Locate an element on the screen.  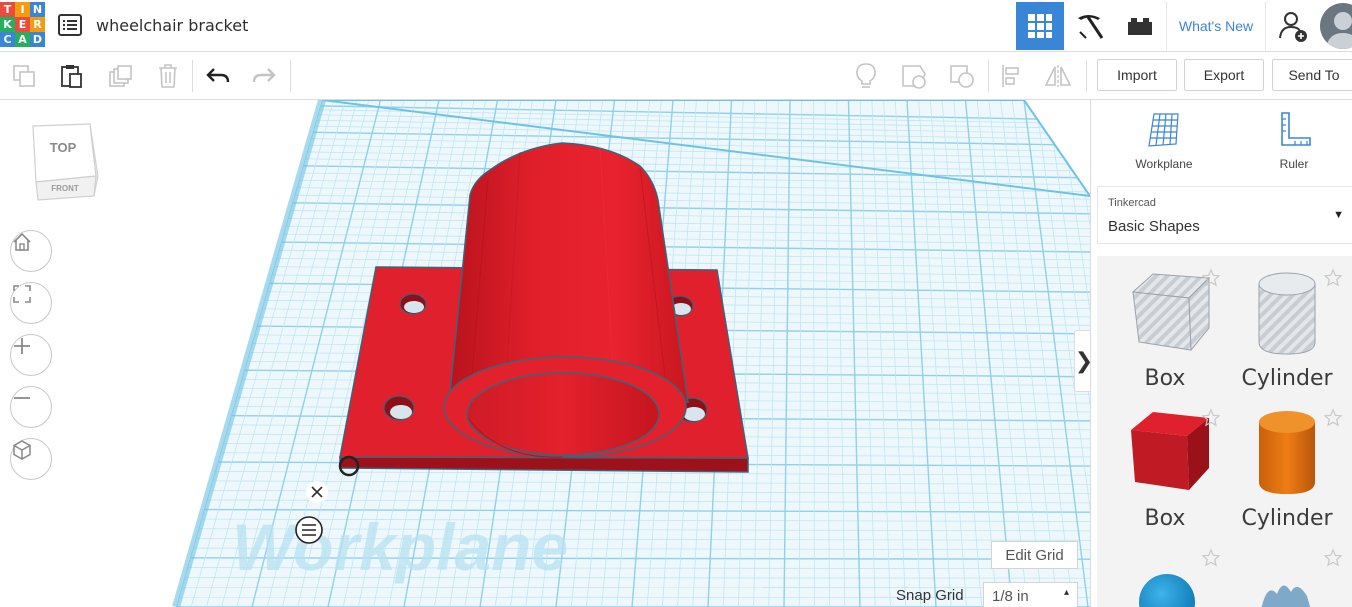
redo-button is located at coordinates (264, 76).